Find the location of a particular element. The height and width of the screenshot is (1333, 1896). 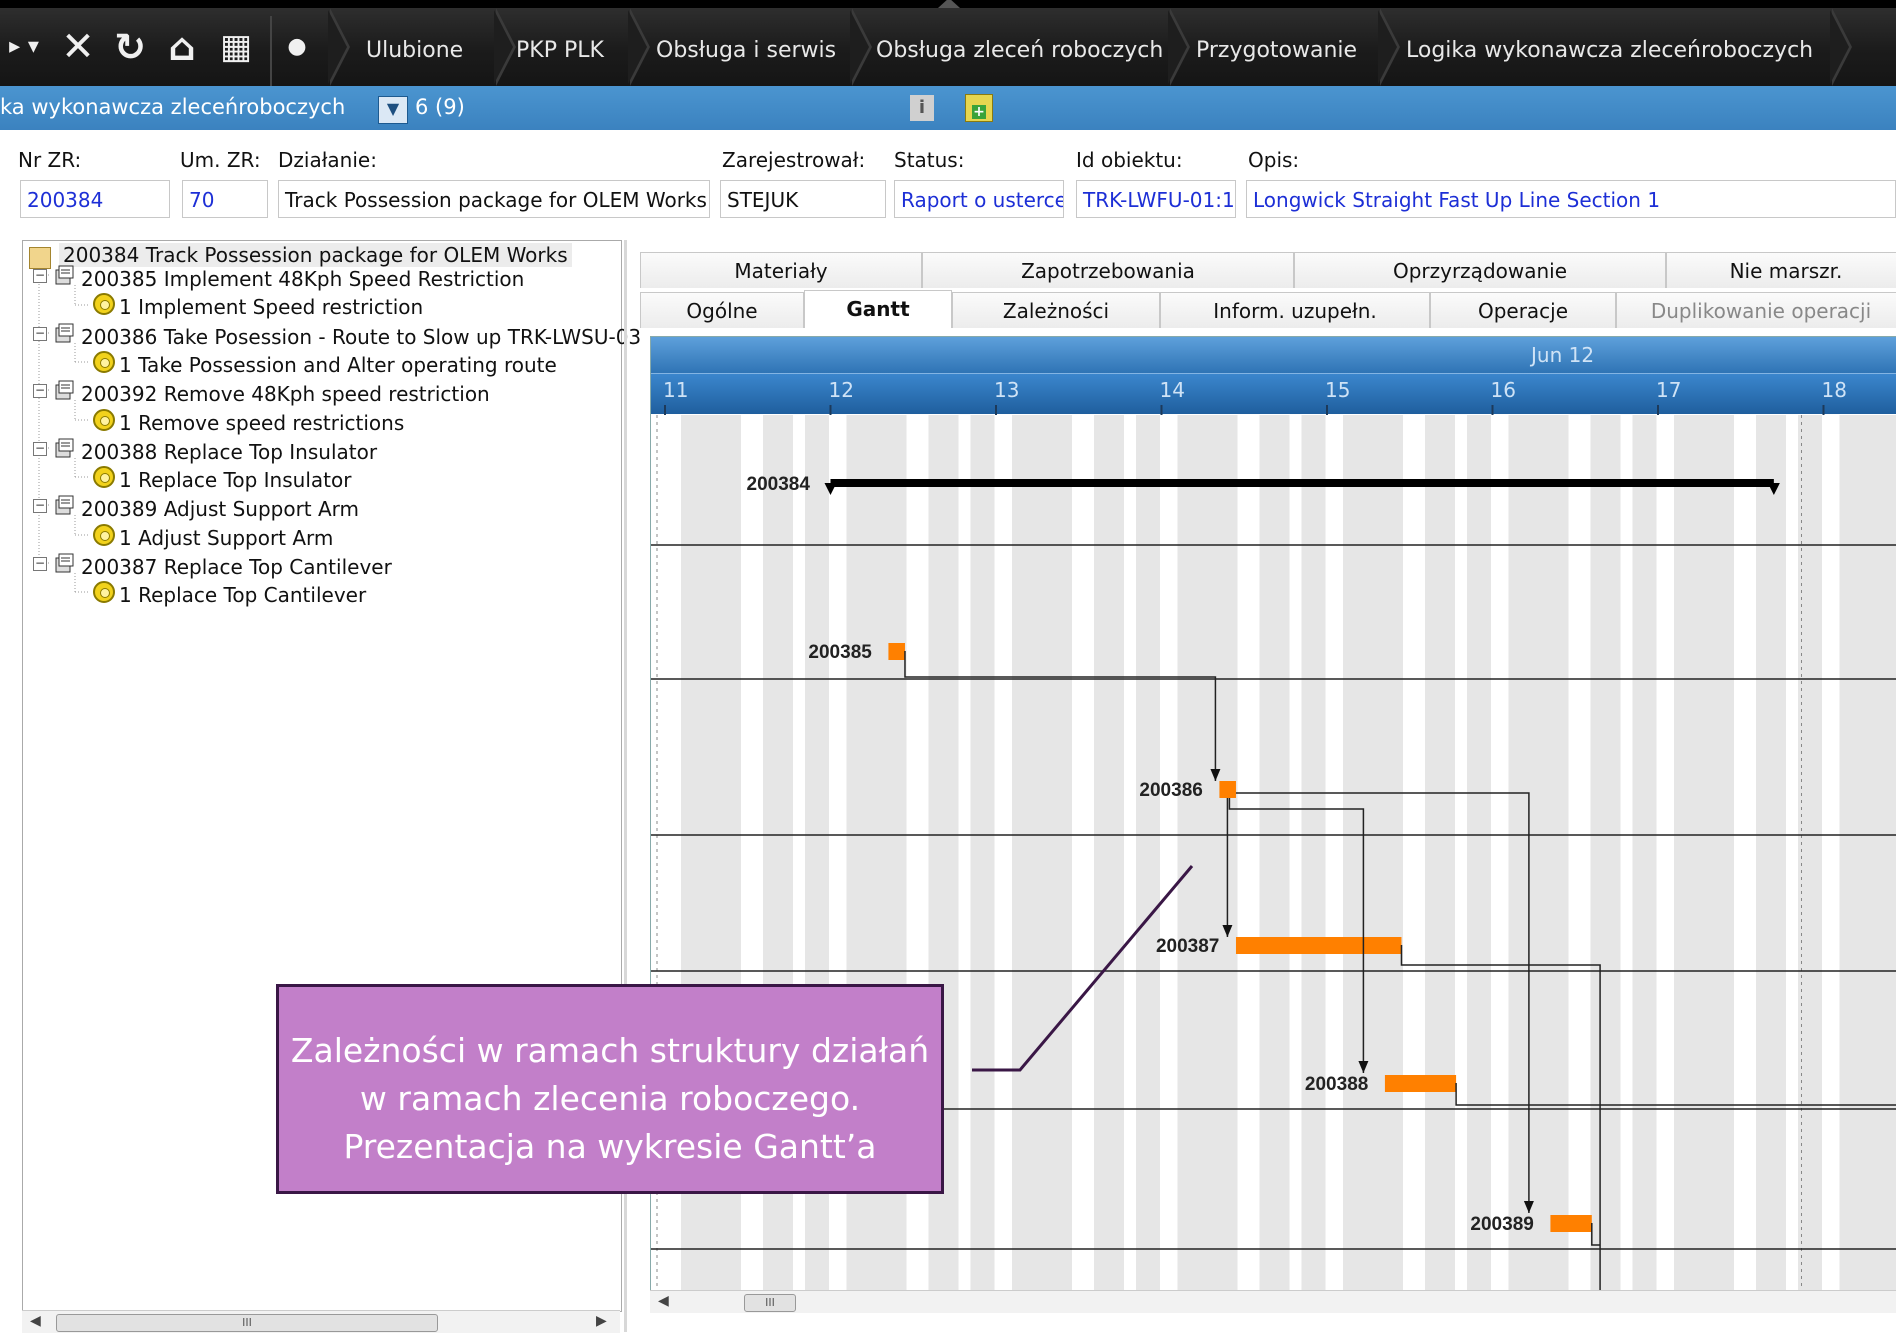

dropdown-icon: ▸ ▾ is located at coordinates (24, 47).